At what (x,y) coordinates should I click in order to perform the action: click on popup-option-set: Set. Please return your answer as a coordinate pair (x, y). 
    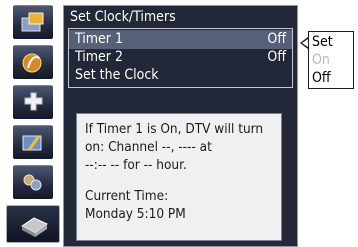
    Looking at the image, I should click on (322, 42).